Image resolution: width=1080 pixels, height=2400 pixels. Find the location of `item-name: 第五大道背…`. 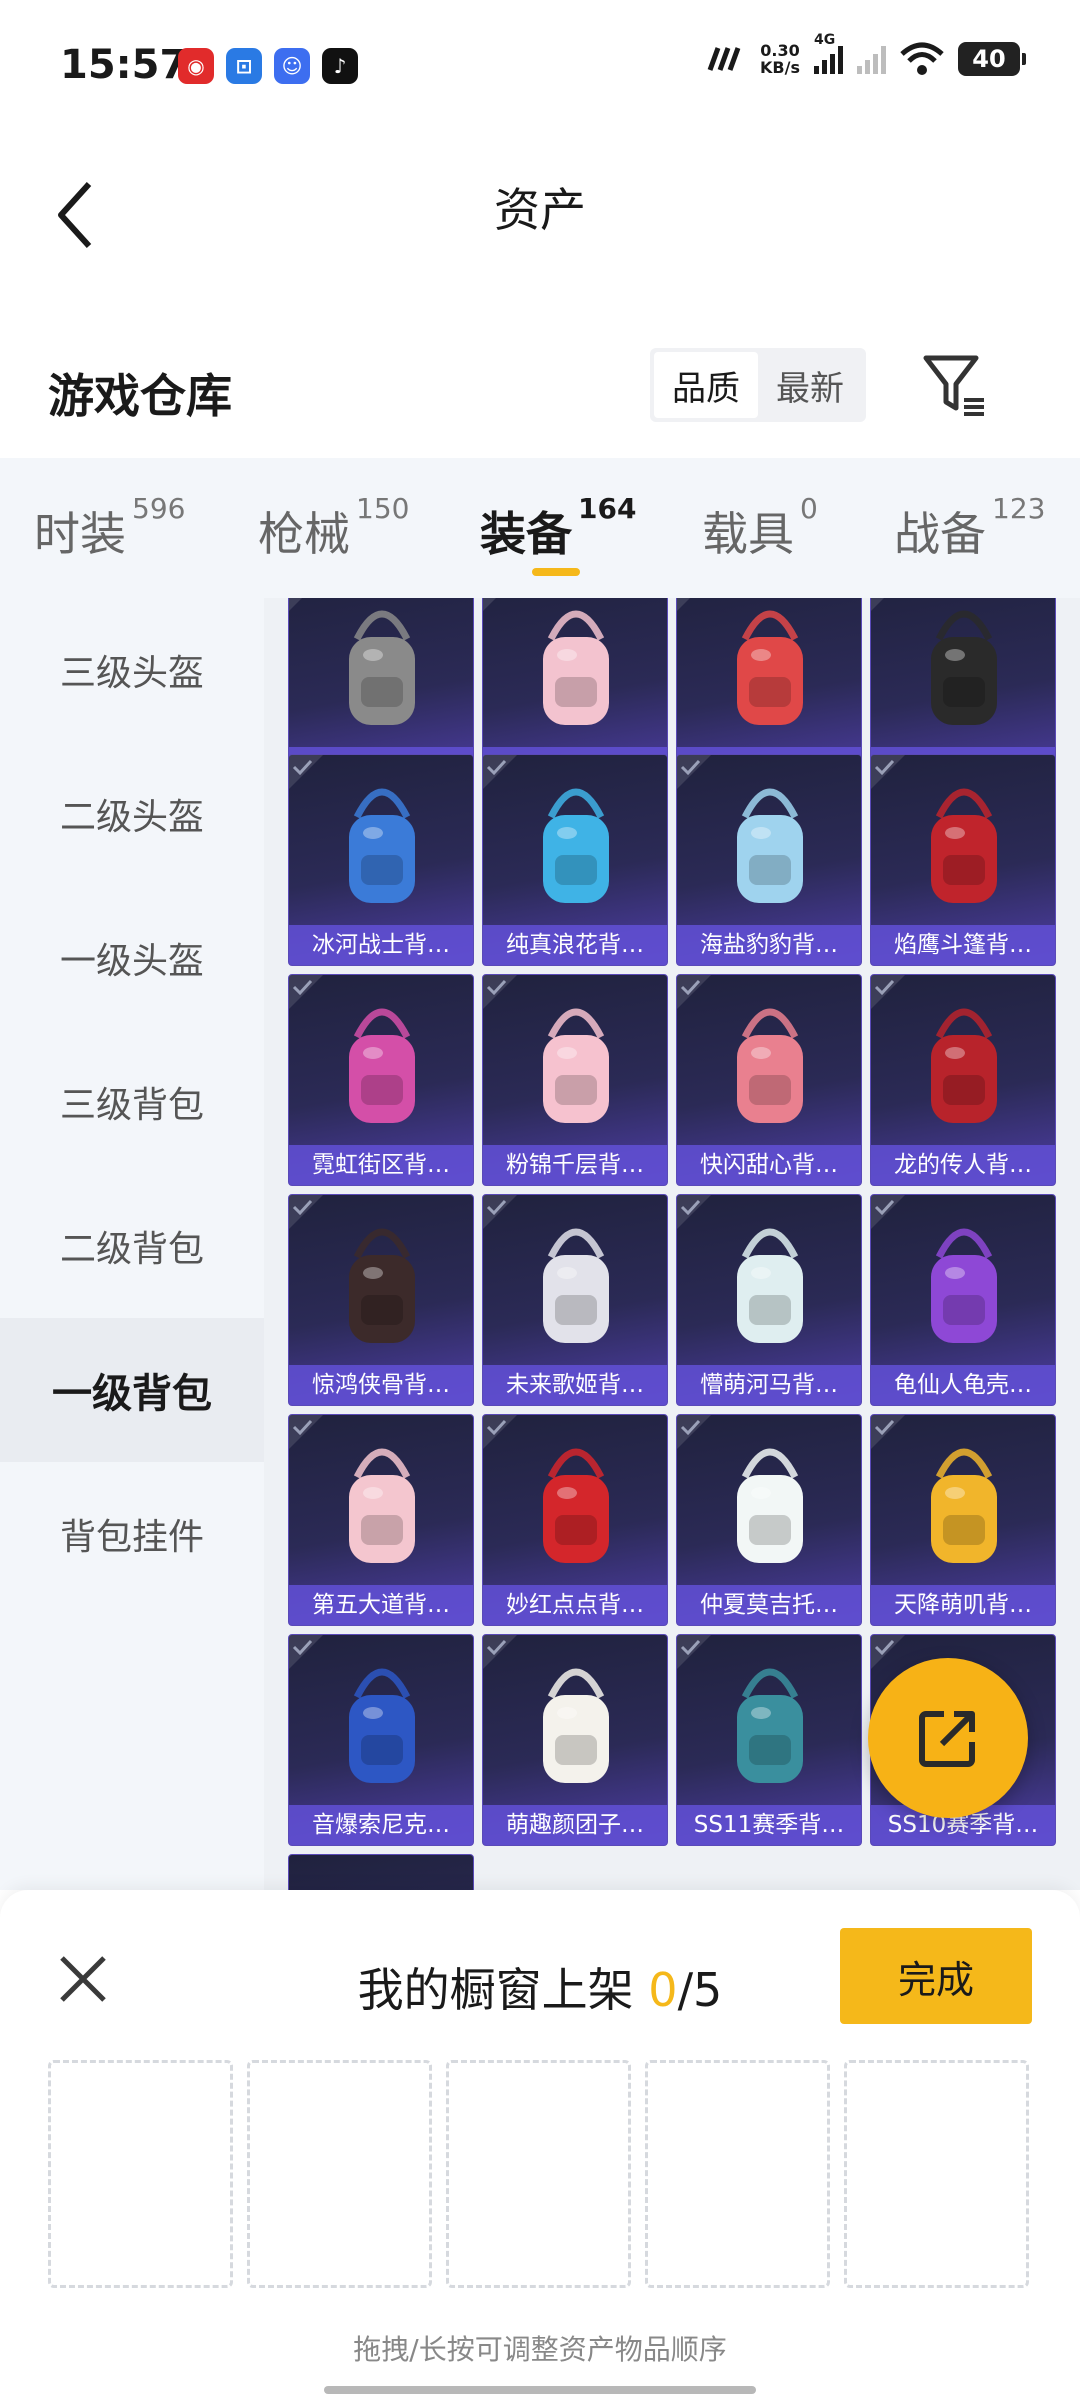

item-name: 第五大道背… is located at coordinates (381, 1605).